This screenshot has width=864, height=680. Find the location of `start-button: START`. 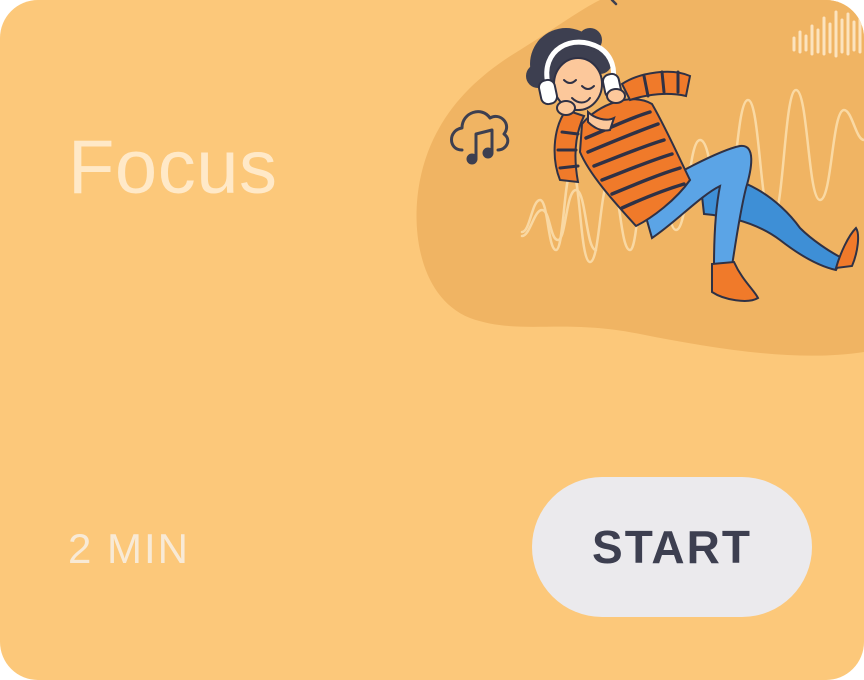

start-button: START is located at coordinates (672, 547).